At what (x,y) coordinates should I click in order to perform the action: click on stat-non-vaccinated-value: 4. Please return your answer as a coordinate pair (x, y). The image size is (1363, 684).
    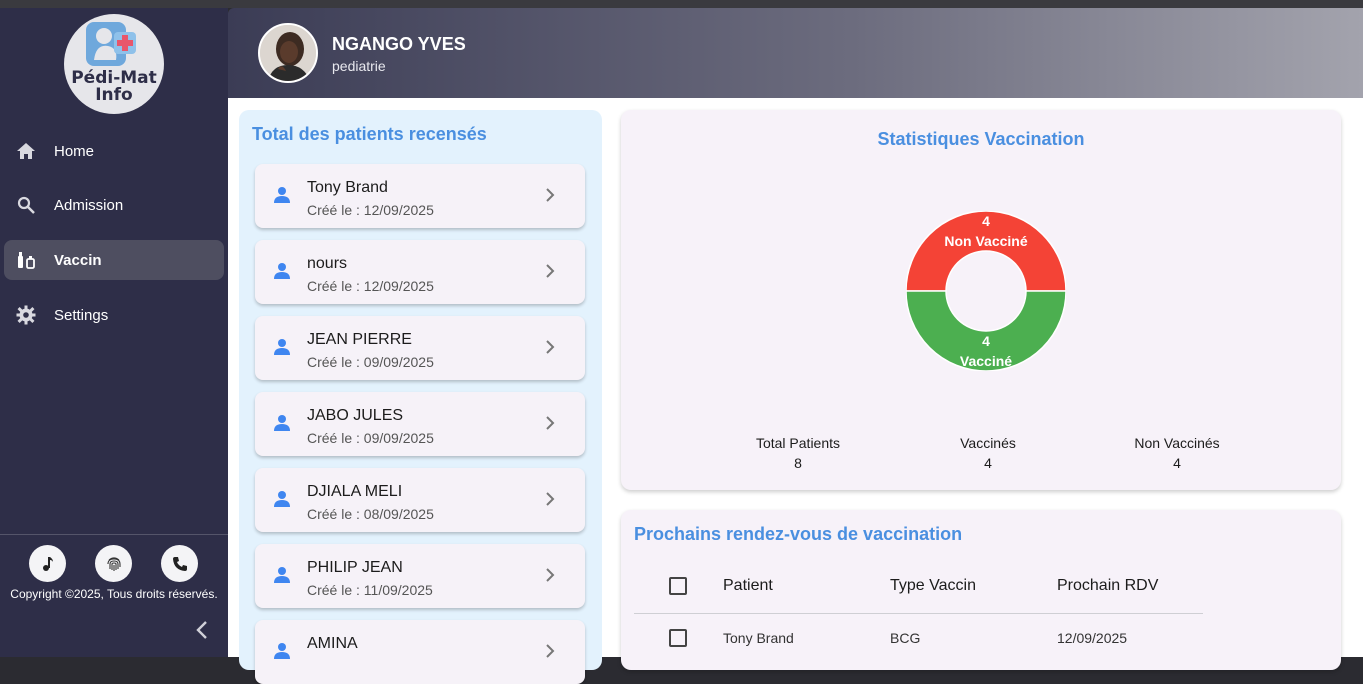
    Looking at the image, I should click on (1177, 463).